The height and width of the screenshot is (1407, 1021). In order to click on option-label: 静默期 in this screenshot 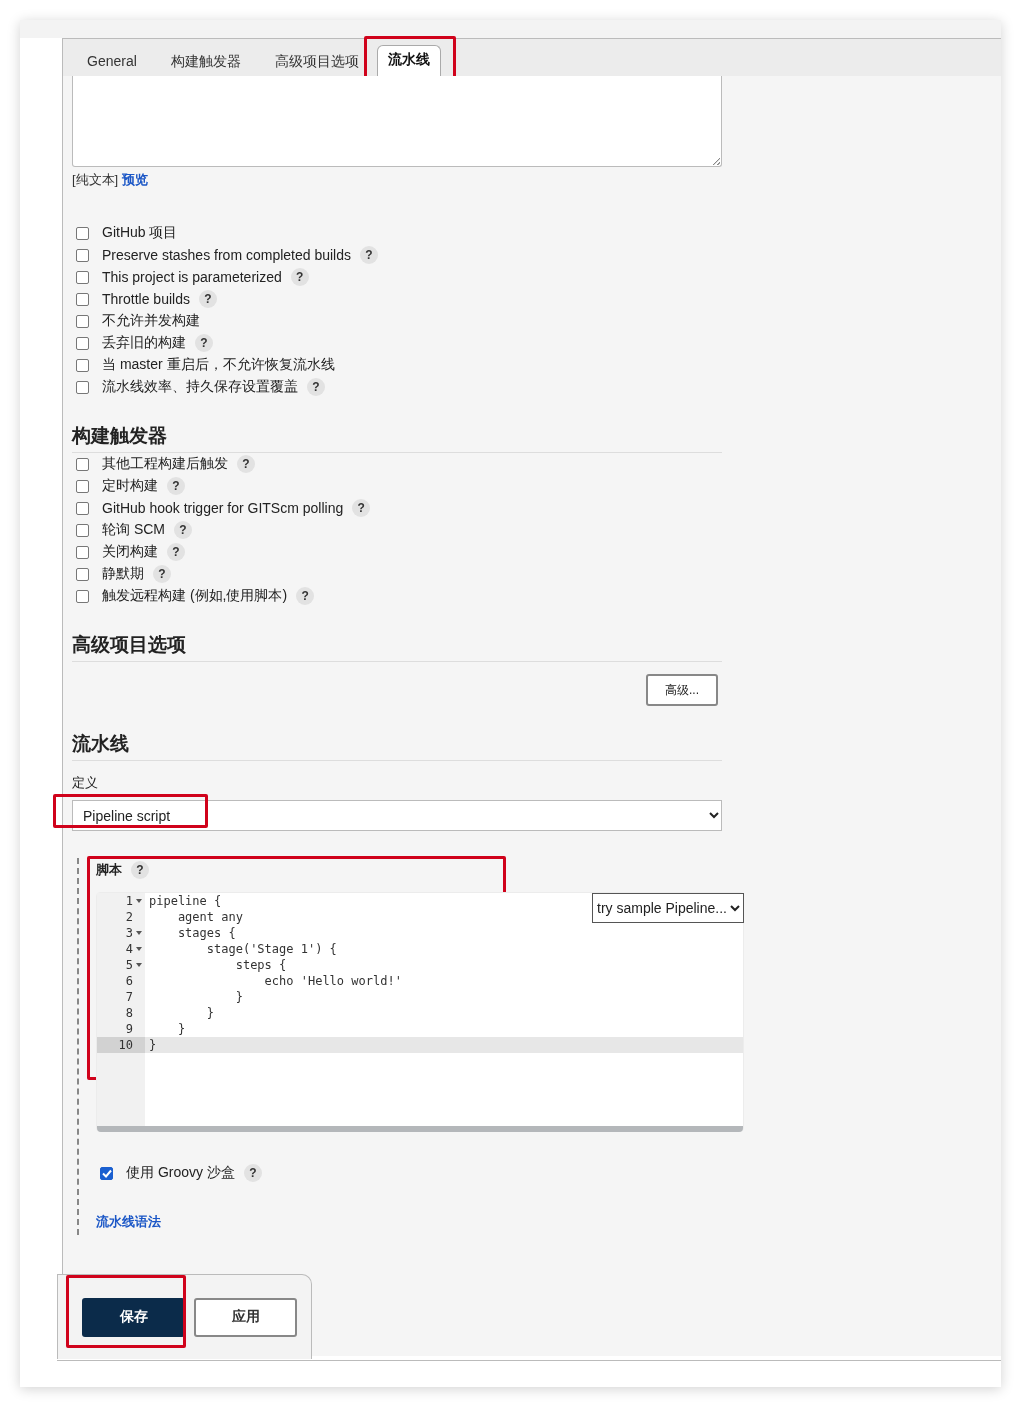, I will do `click(123, 574)`.